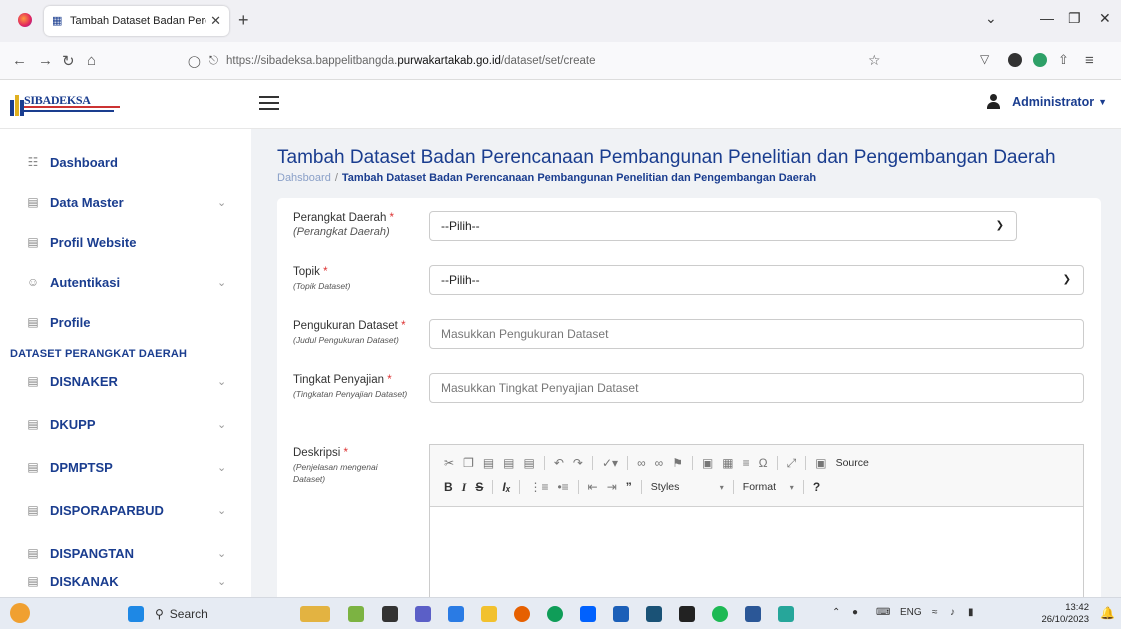 The height and width of the screenshot is (629, 1121). I want to click on outdent-icon: ⇤, so click(593, 487).